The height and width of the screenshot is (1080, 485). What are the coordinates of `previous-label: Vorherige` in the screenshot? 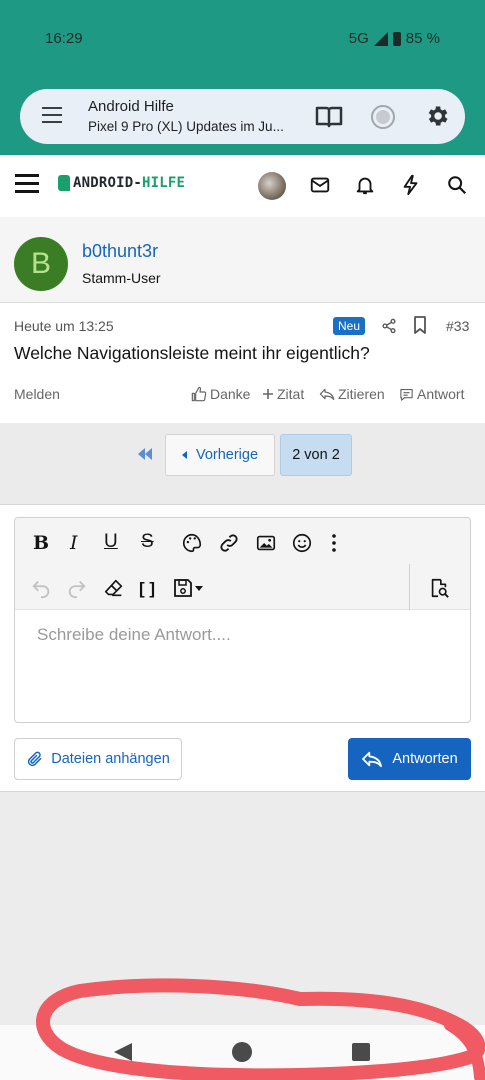 It's located at (227, 455).